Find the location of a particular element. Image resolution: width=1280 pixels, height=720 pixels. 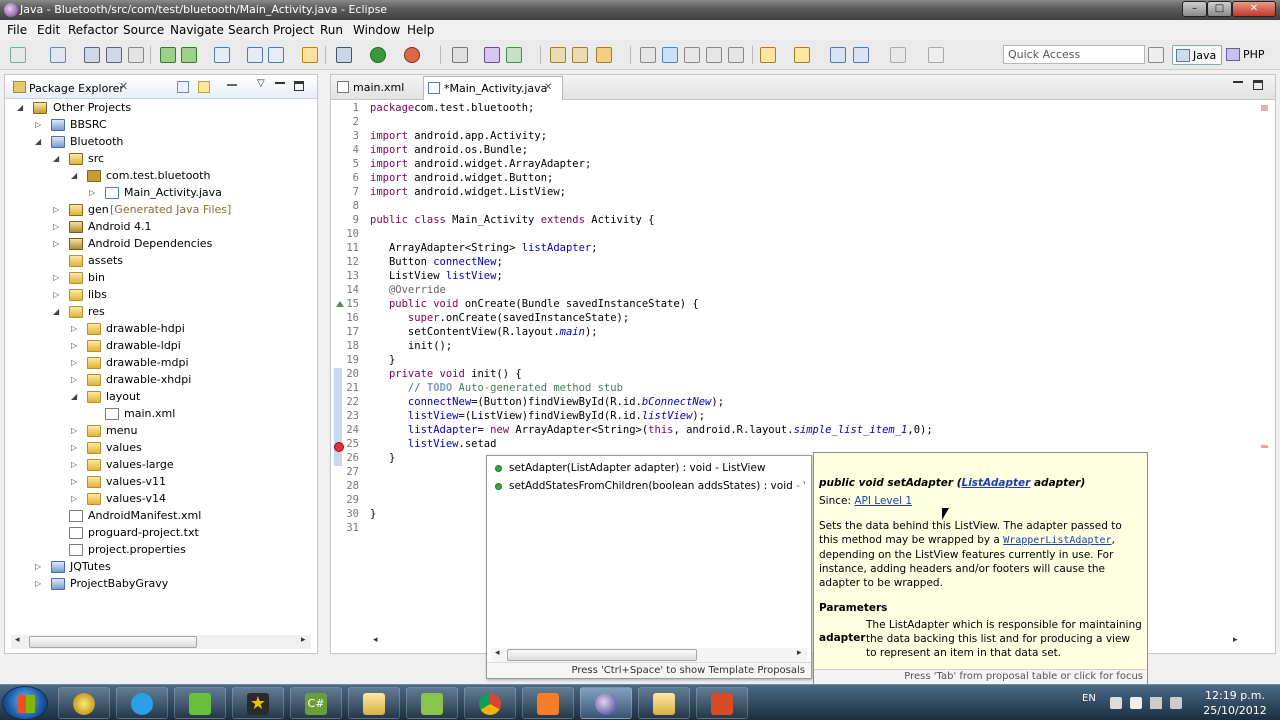

code-line: 25 listView.setad is located at coordinates (781, 445).